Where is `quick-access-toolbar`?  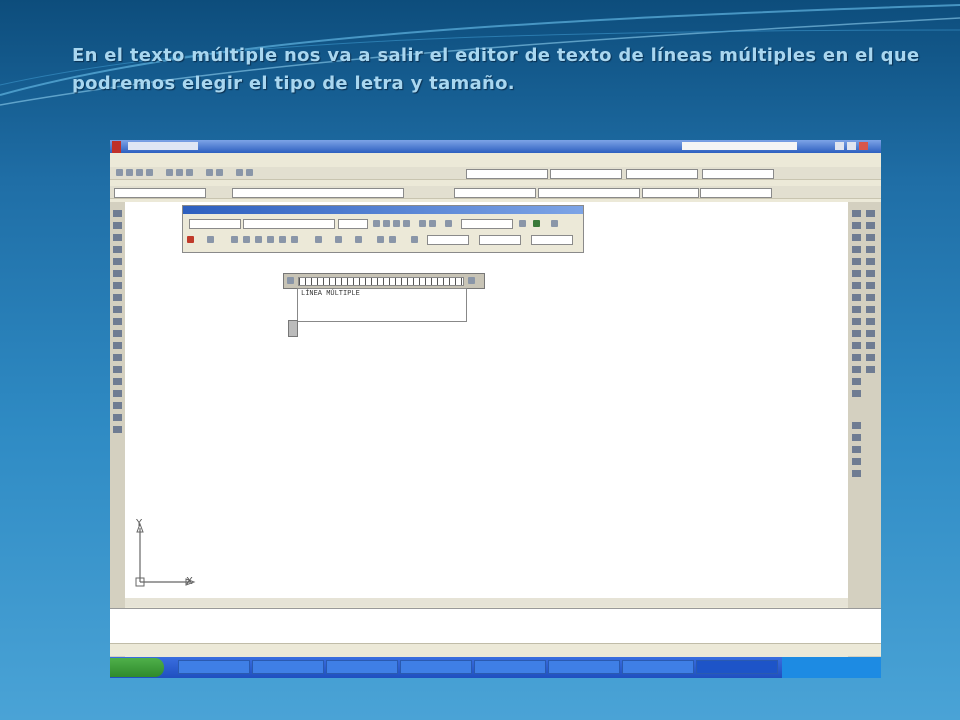 quick-access-toolbar is located at coordinates (163, 146).